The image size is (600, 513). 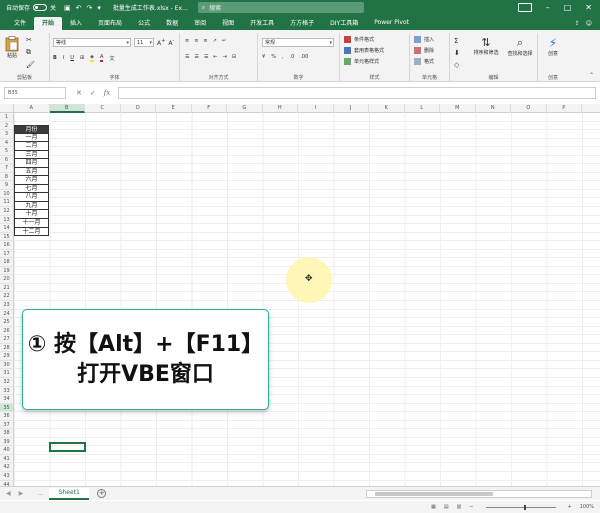 What do you see at coordinates (103, 108) in the screenshot?
I see `column-header: C` at bounding box center [103, 108].